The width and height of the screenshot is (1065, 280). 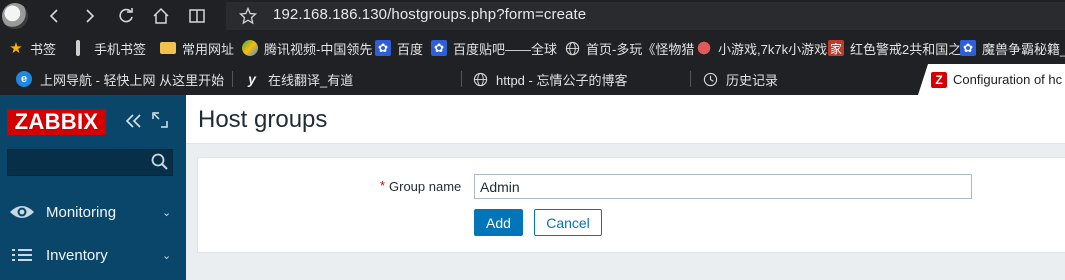 What do you see at coordinates (54, 16) in the screenshot?
I see `back-icon` at bounding box center [54, 16].